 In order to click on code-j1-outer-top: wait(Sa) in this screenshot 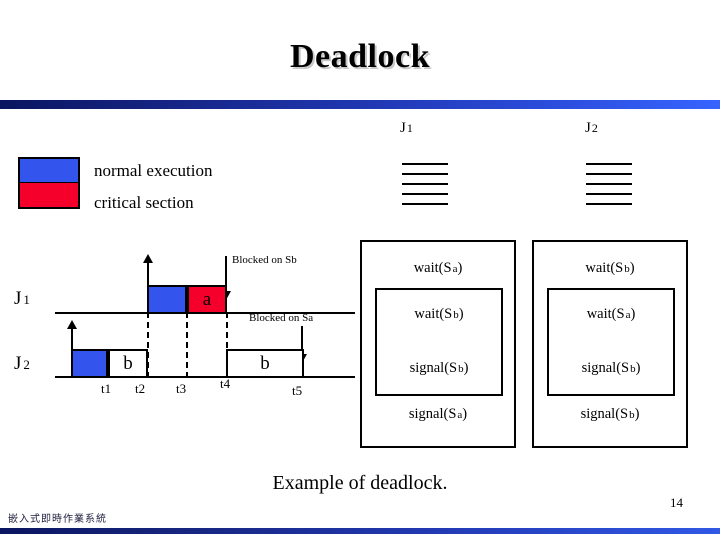, I will do `click(438, 268)`.